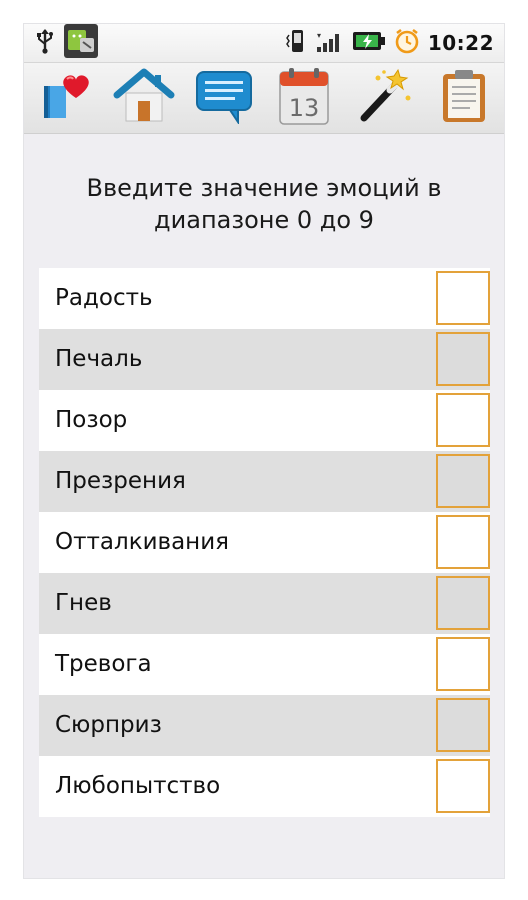 The width and height of the screenshot is (528, 900). Describe the element at coordinates (264, 664) in the screenshot. I see `emotion-row-anxiety: Тревога` at that location.